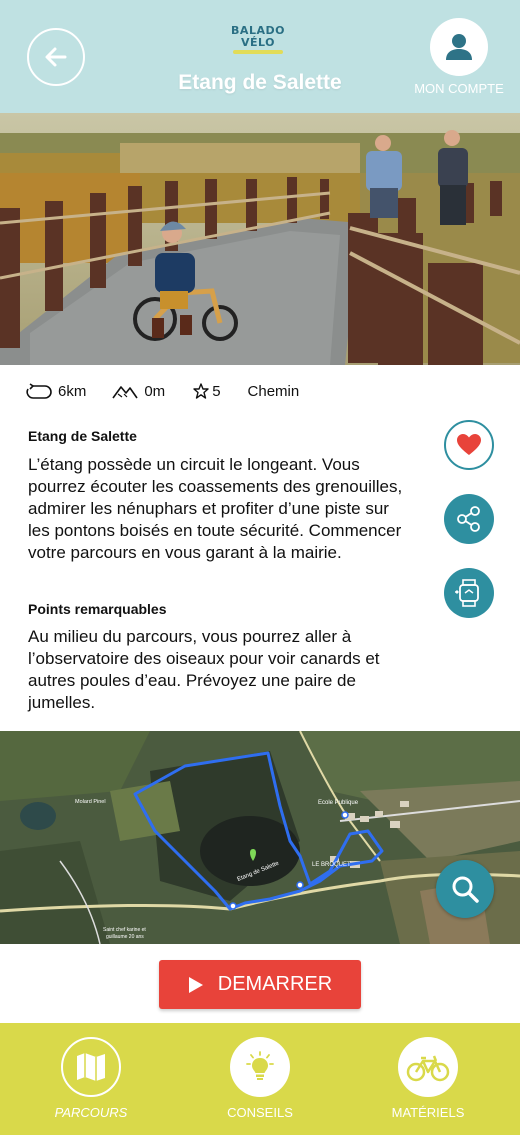  I want to click on balado-velo-logo: BALADO VÉLO, so click(258, 39).